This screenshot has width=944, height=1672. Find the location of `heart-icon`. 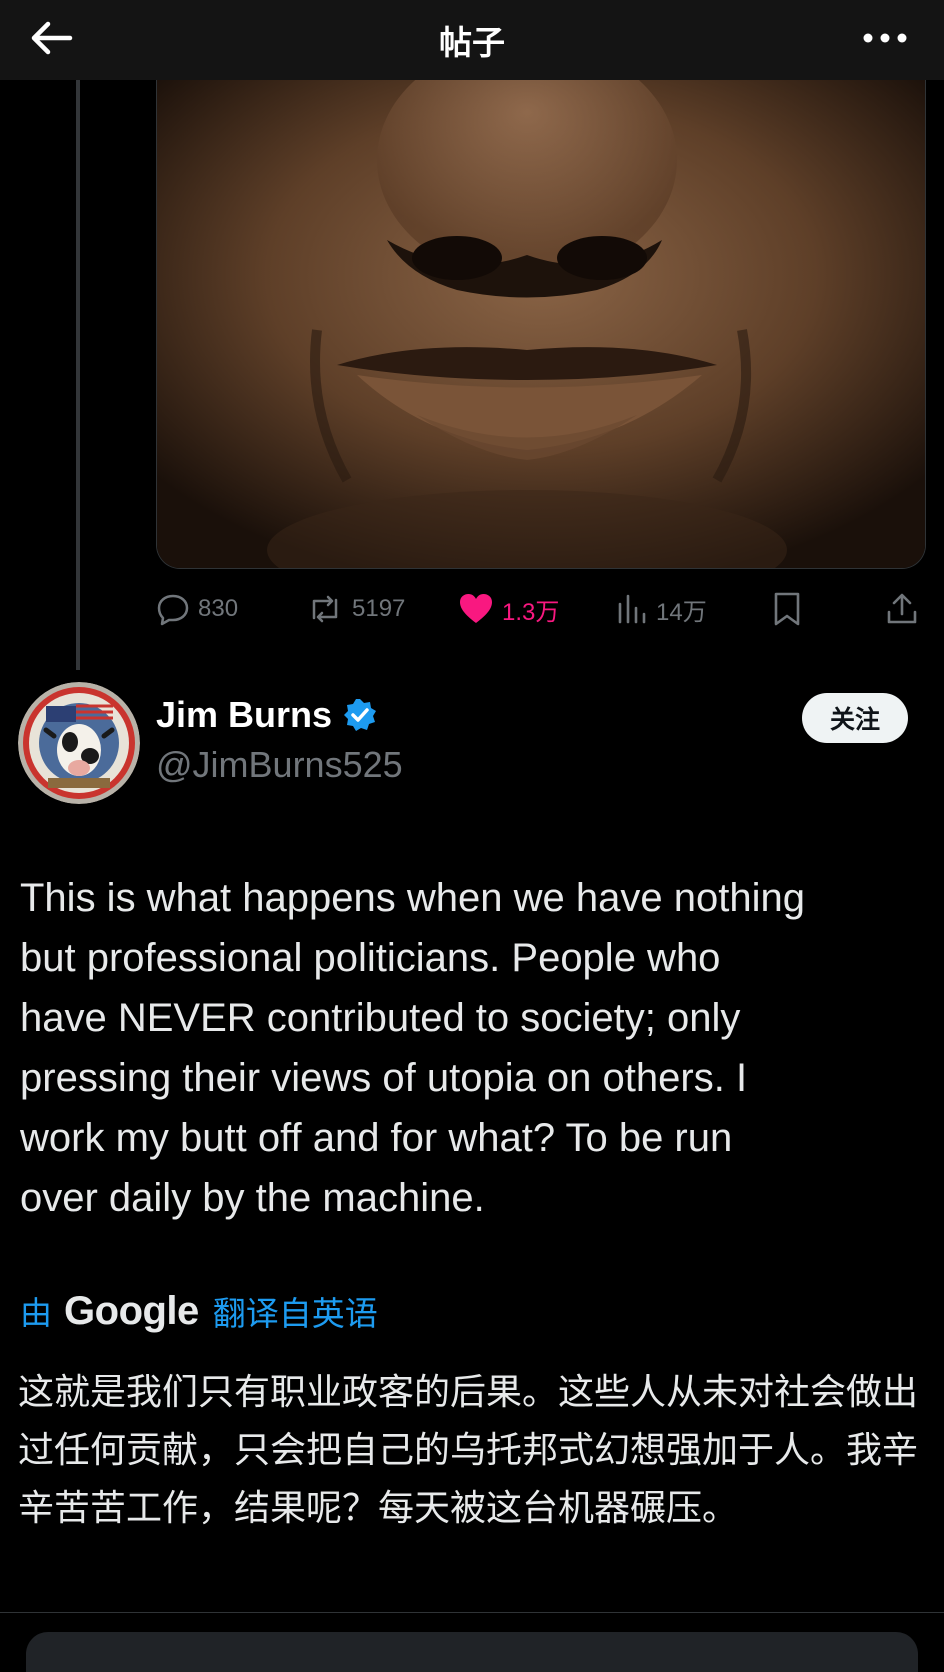

heart-icon is located at coordinates (476, 608).